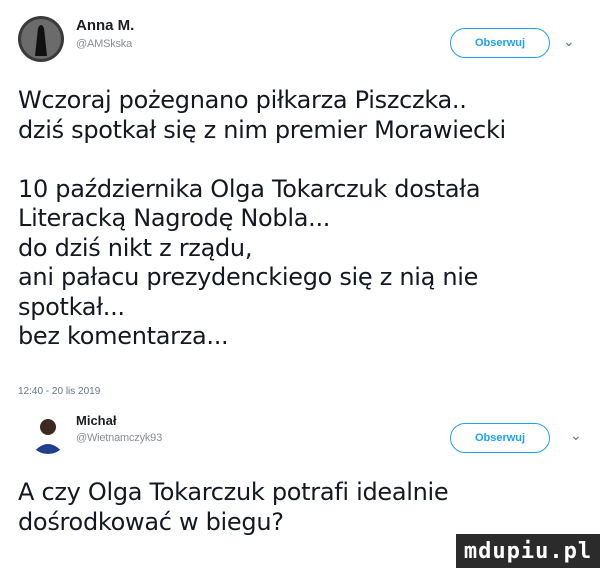  What do you see at coordinates (59, 391) in the screenshot?
I see `timestamp: 12:40 - 20 lis 2019` at bounding box center [59, 391].